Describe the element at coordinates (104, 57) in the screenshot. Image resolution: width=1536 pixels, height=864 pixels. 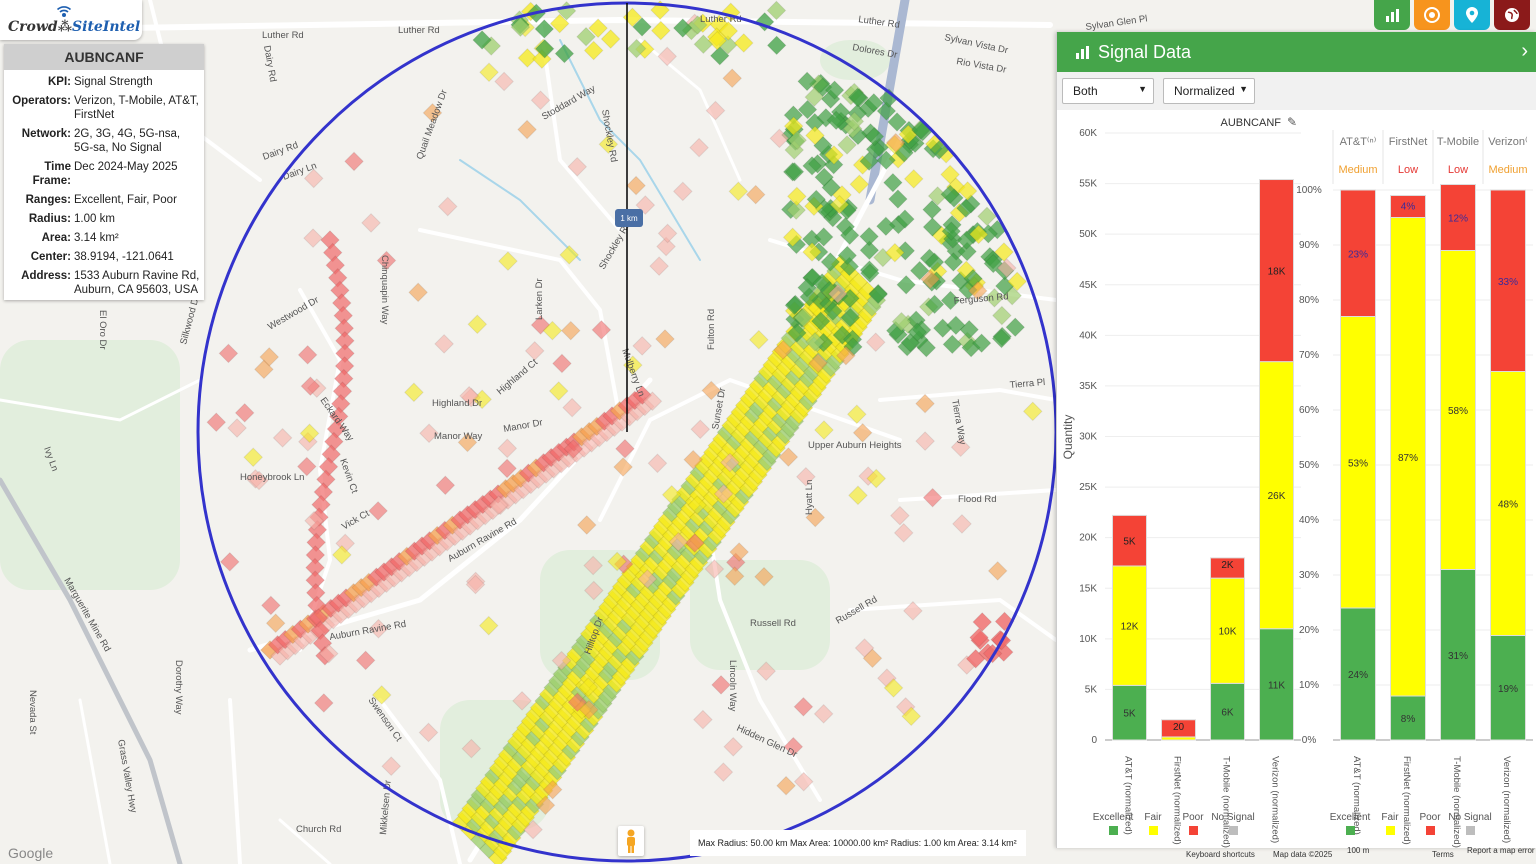
I see `info-title: AUBNCANF` at that location.